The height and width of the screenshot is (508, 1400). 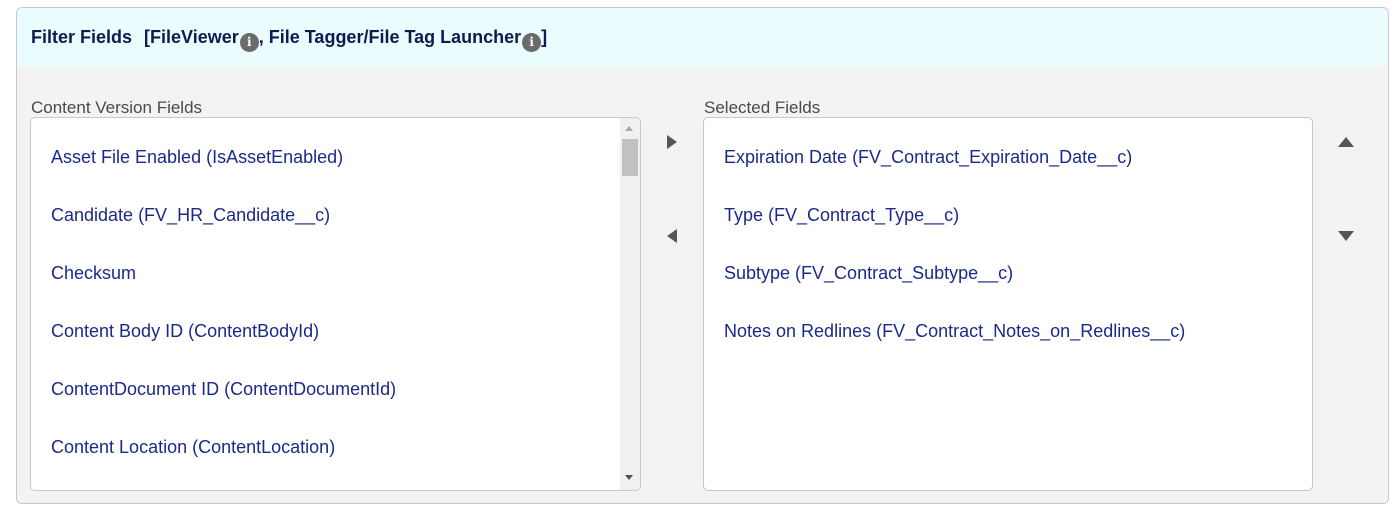 I want to click on move-up-button, so click(x=1346, y=142).